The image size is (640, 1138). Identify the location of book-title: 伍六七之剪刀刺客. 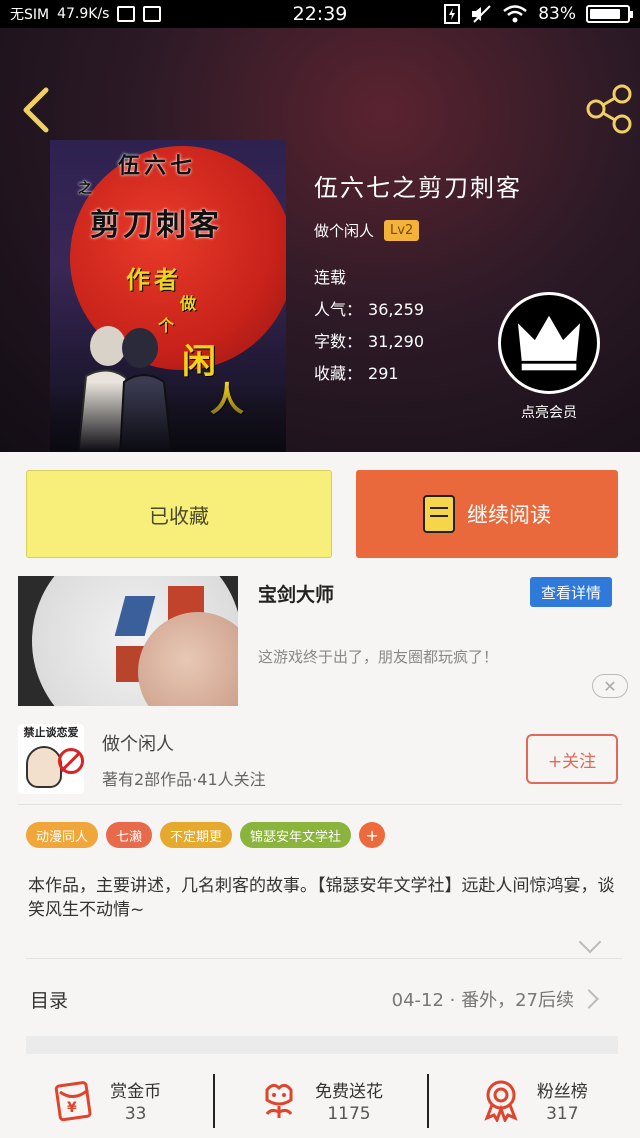
(418, 188).